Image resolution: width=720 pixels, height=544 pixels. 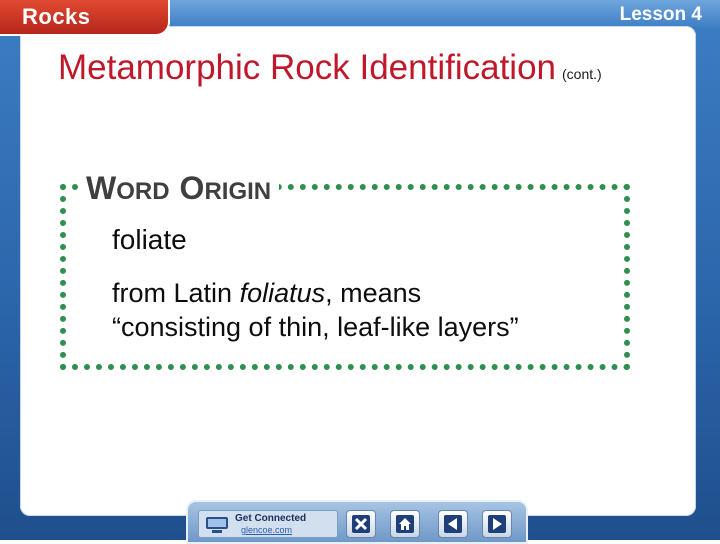 I want to click on chapter-tab: Rocks, so click(x=85, y=18).